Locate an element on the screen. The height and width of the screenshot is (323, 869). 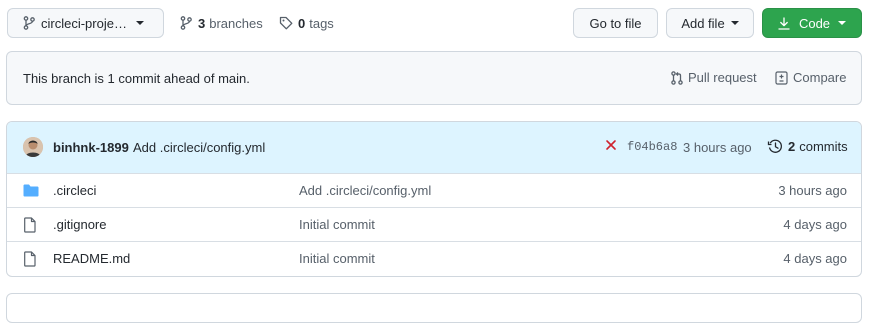
tags-link: 0 tags is located at coordinates (306, 23).